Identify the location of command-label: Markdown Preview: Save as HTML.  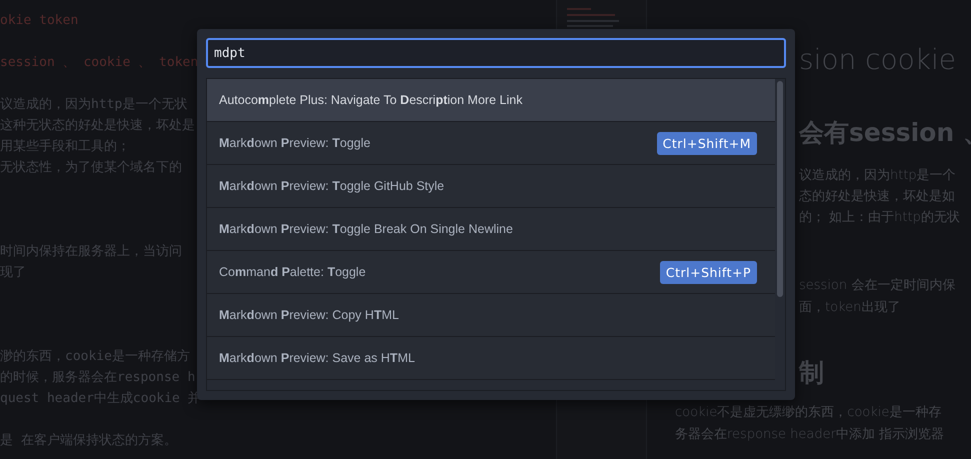
(317, 358).